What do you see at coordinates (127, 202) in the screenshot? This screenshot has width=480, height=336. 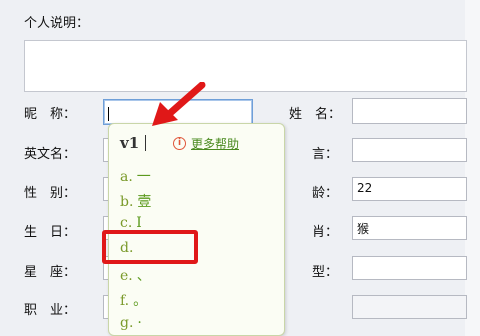 I see `candidate-key: b.` at bounding box center [127, 202].